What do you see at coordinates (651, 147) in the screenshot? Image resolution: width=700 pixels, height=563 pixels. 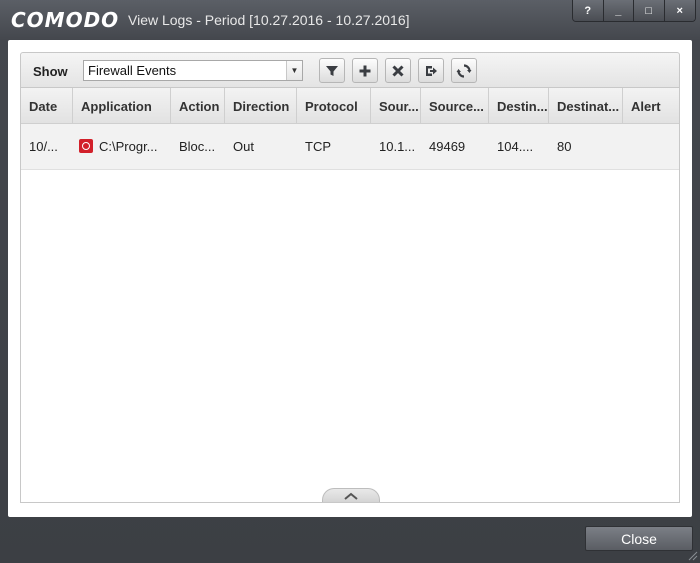 I see `cell-alert` at bounding box center [651, 147].